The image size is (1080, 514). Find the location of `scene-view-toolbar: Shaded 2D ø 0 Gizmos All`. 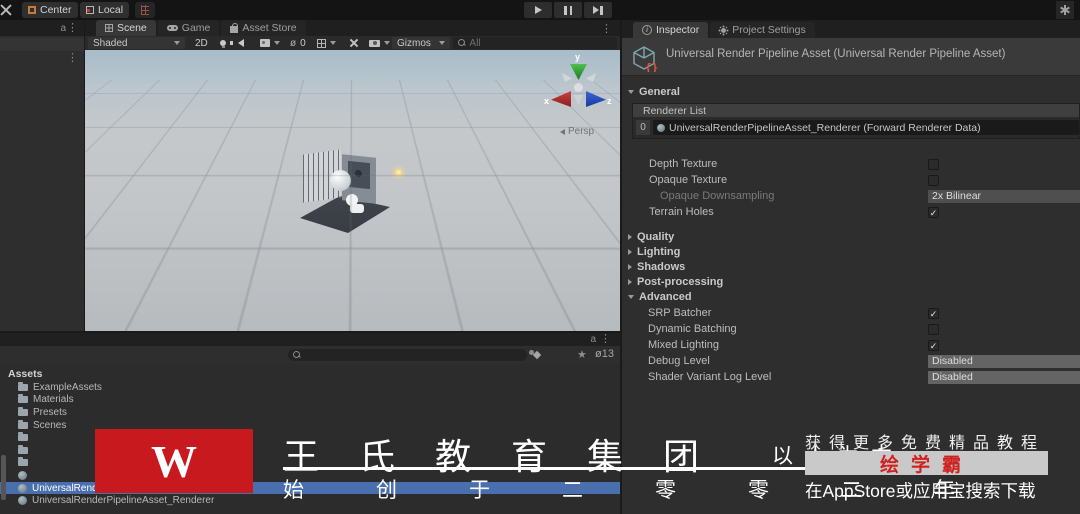

scene-view-toolbar: Shaded 2D ø 0 Gizmos All is located at coordinates (352, 43).